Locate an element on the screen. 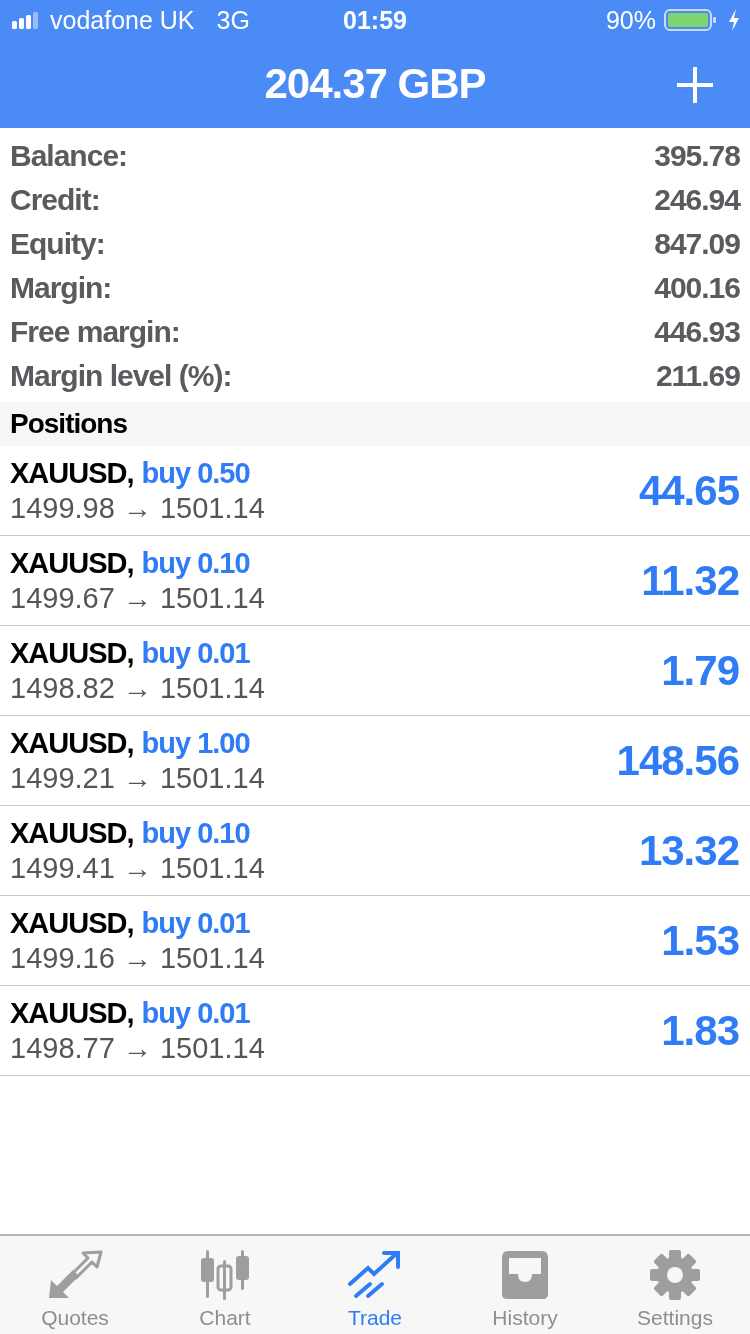  position-row: XAUUSD, buy 0.01 1498.82 → 1501.14 1.79 is located at coordinates (375, 671).